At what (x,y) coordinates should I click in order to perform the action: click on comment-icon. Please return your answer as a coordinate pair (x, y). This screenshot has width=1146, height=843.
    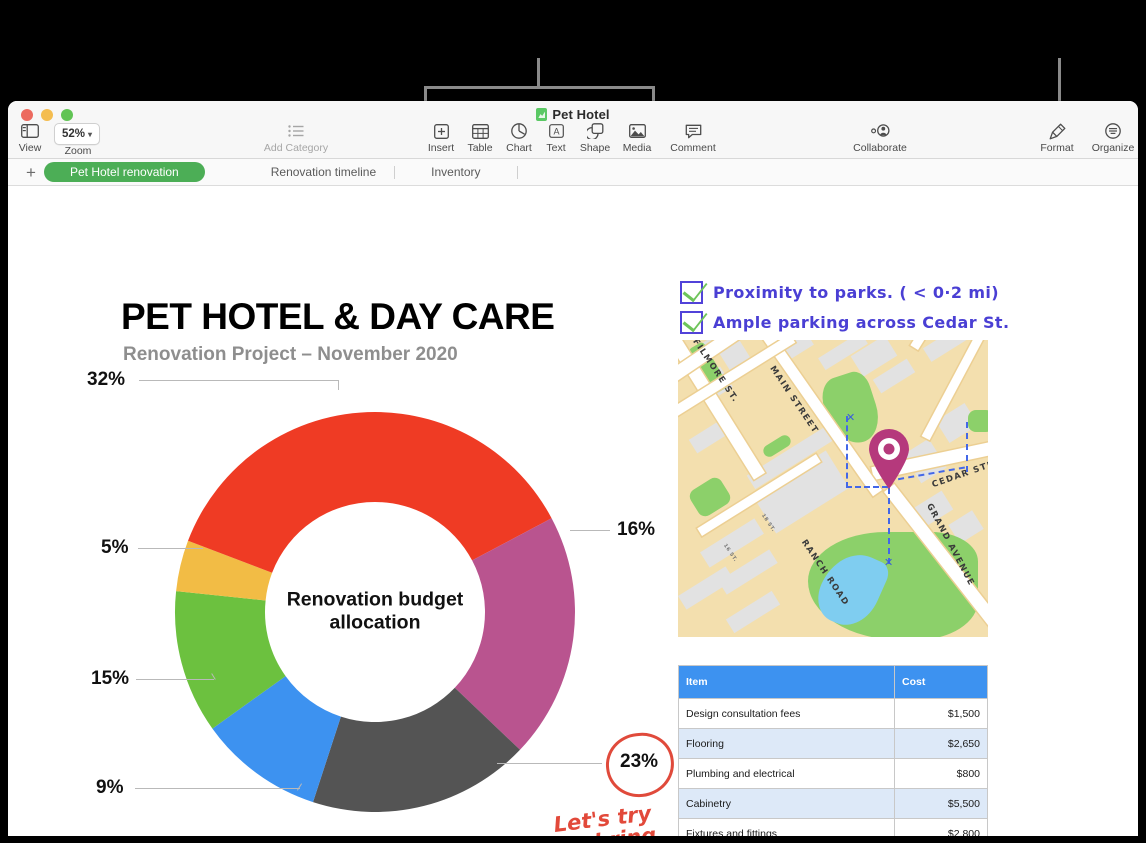
    Looking at the image, I should click on (693, 131).